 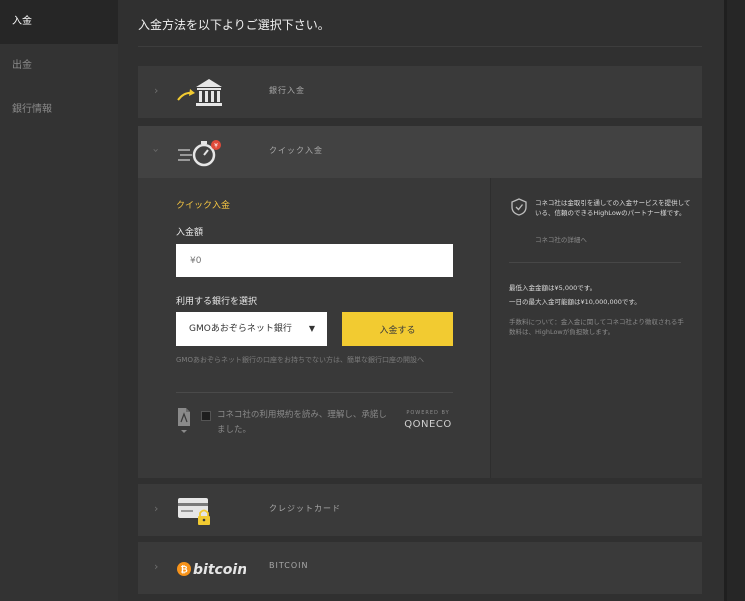 I want to click on bank-select-dropdown: GMOあおぞらネット銀行 ▼, so click(x=251, y=329).